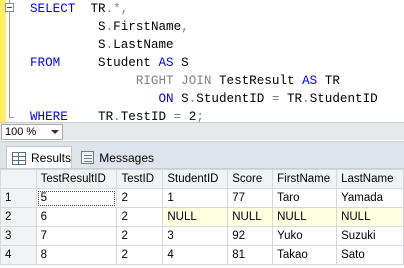  What do you see at coordinates (54, 132) in the screenshot?
I see `chevron-down-icon` at bounding box center [54, 132].